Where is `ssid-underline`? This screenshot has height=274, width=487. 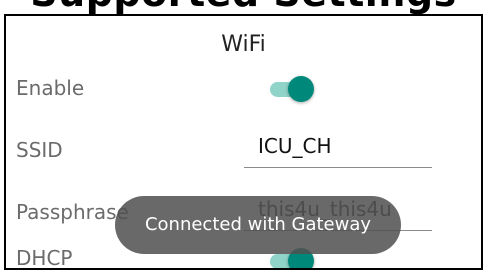 ssid-underline is located at coordinates (338, 167).